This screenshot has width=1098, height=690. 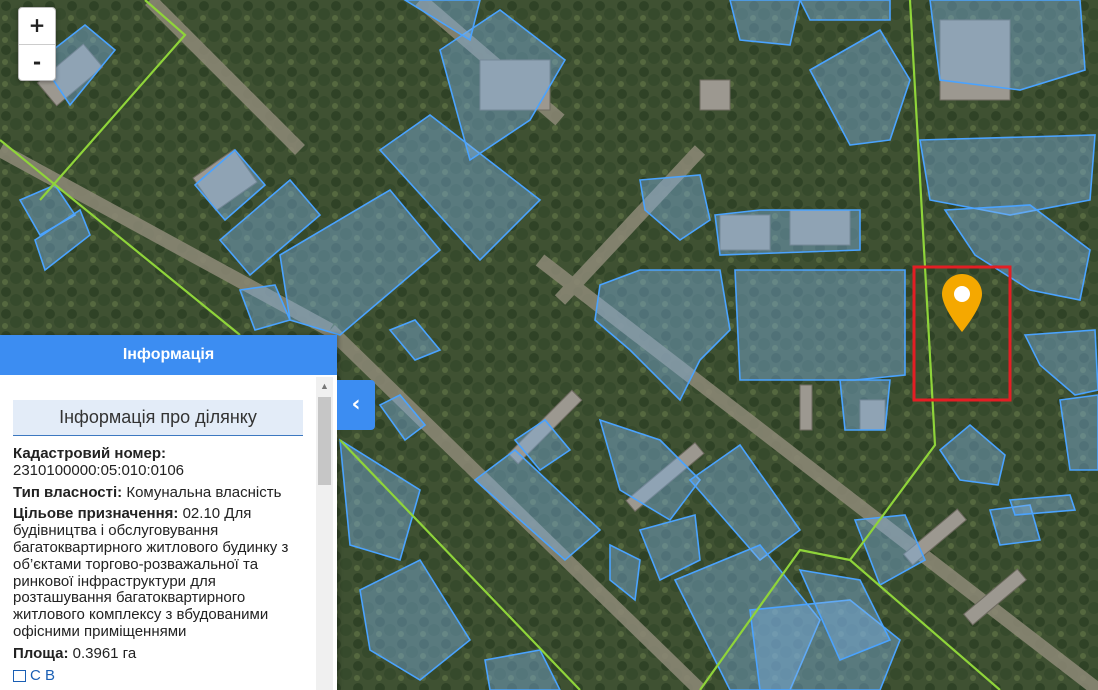 What do you see at coordinates (96, 514) in the screenshot?
I see `purpose-label: Цільове призначення:` at bounding box center [96, 514].